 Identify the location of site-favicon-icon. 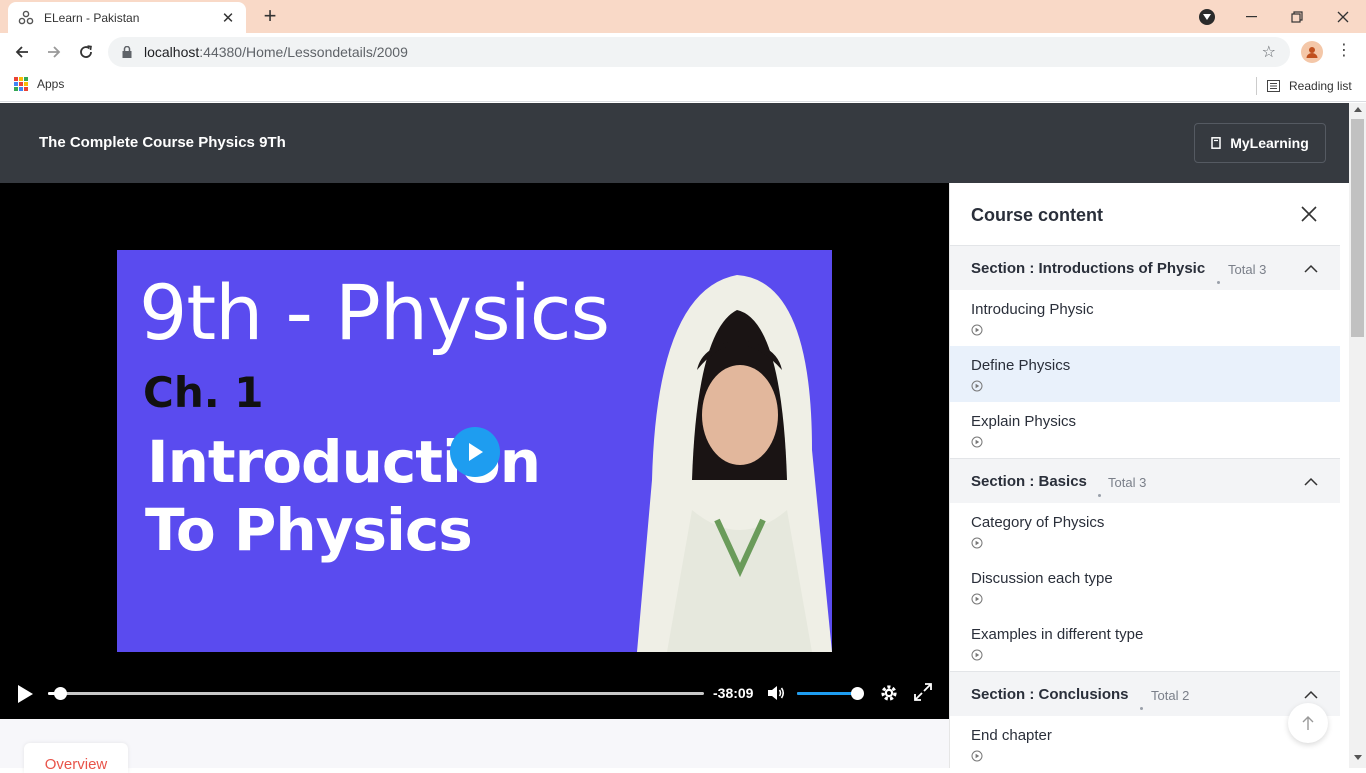
(26, 18).